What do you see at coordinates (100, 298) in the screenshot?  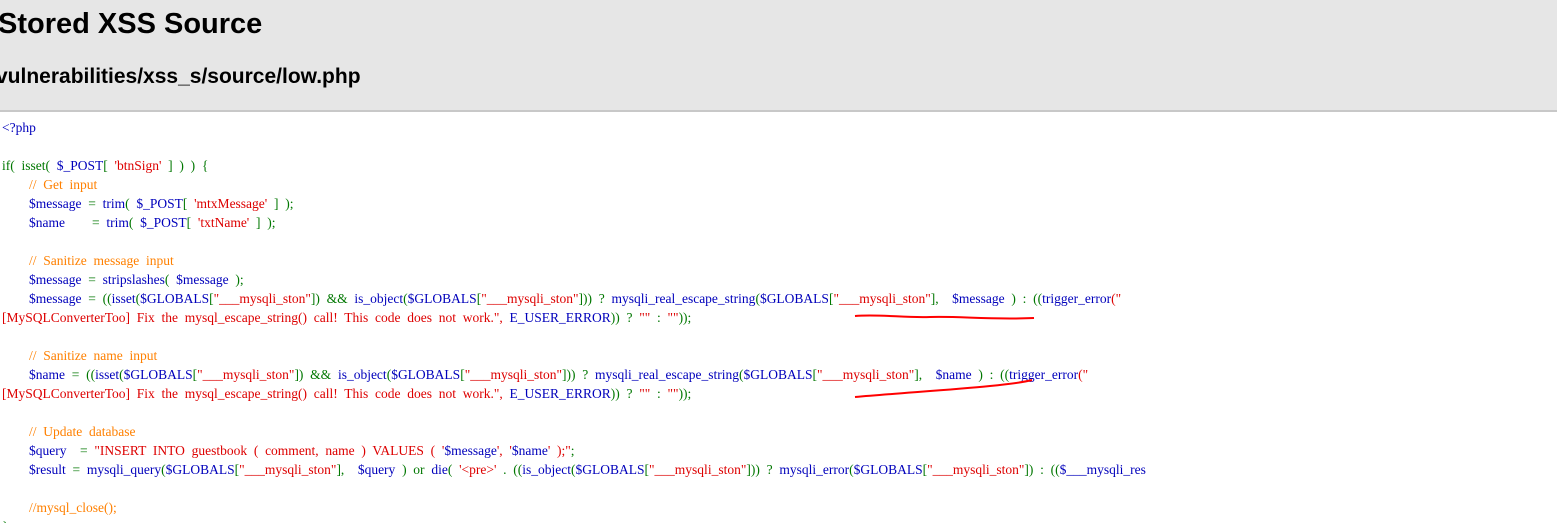 I see `code-token: = ((` at bounding box center [100, 298].